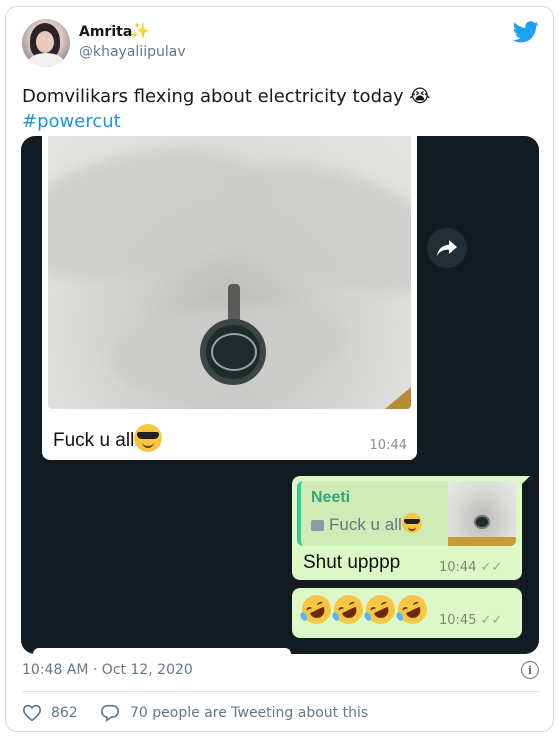  What do you see at coordinates (107, 670) in the screenshot?
I see `tweet-timestamp: 10:48 AM · Oct 12, 2020` at bounding box center [107, 670].